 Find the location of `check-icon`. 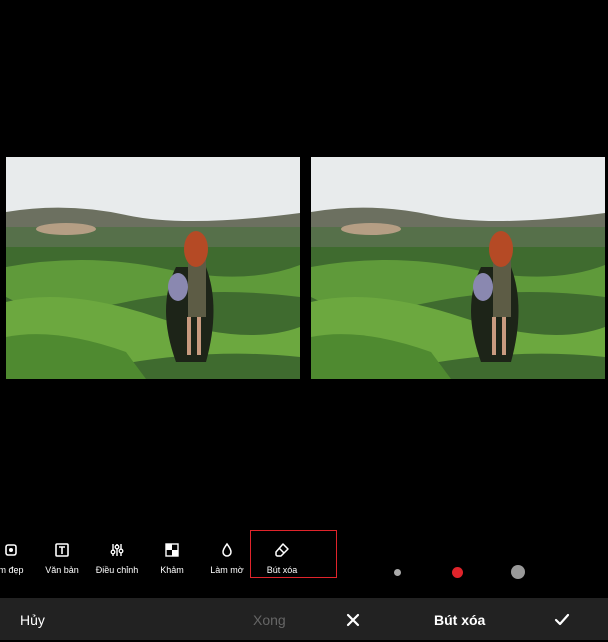

check-icon is located at coordinates (562, 620).